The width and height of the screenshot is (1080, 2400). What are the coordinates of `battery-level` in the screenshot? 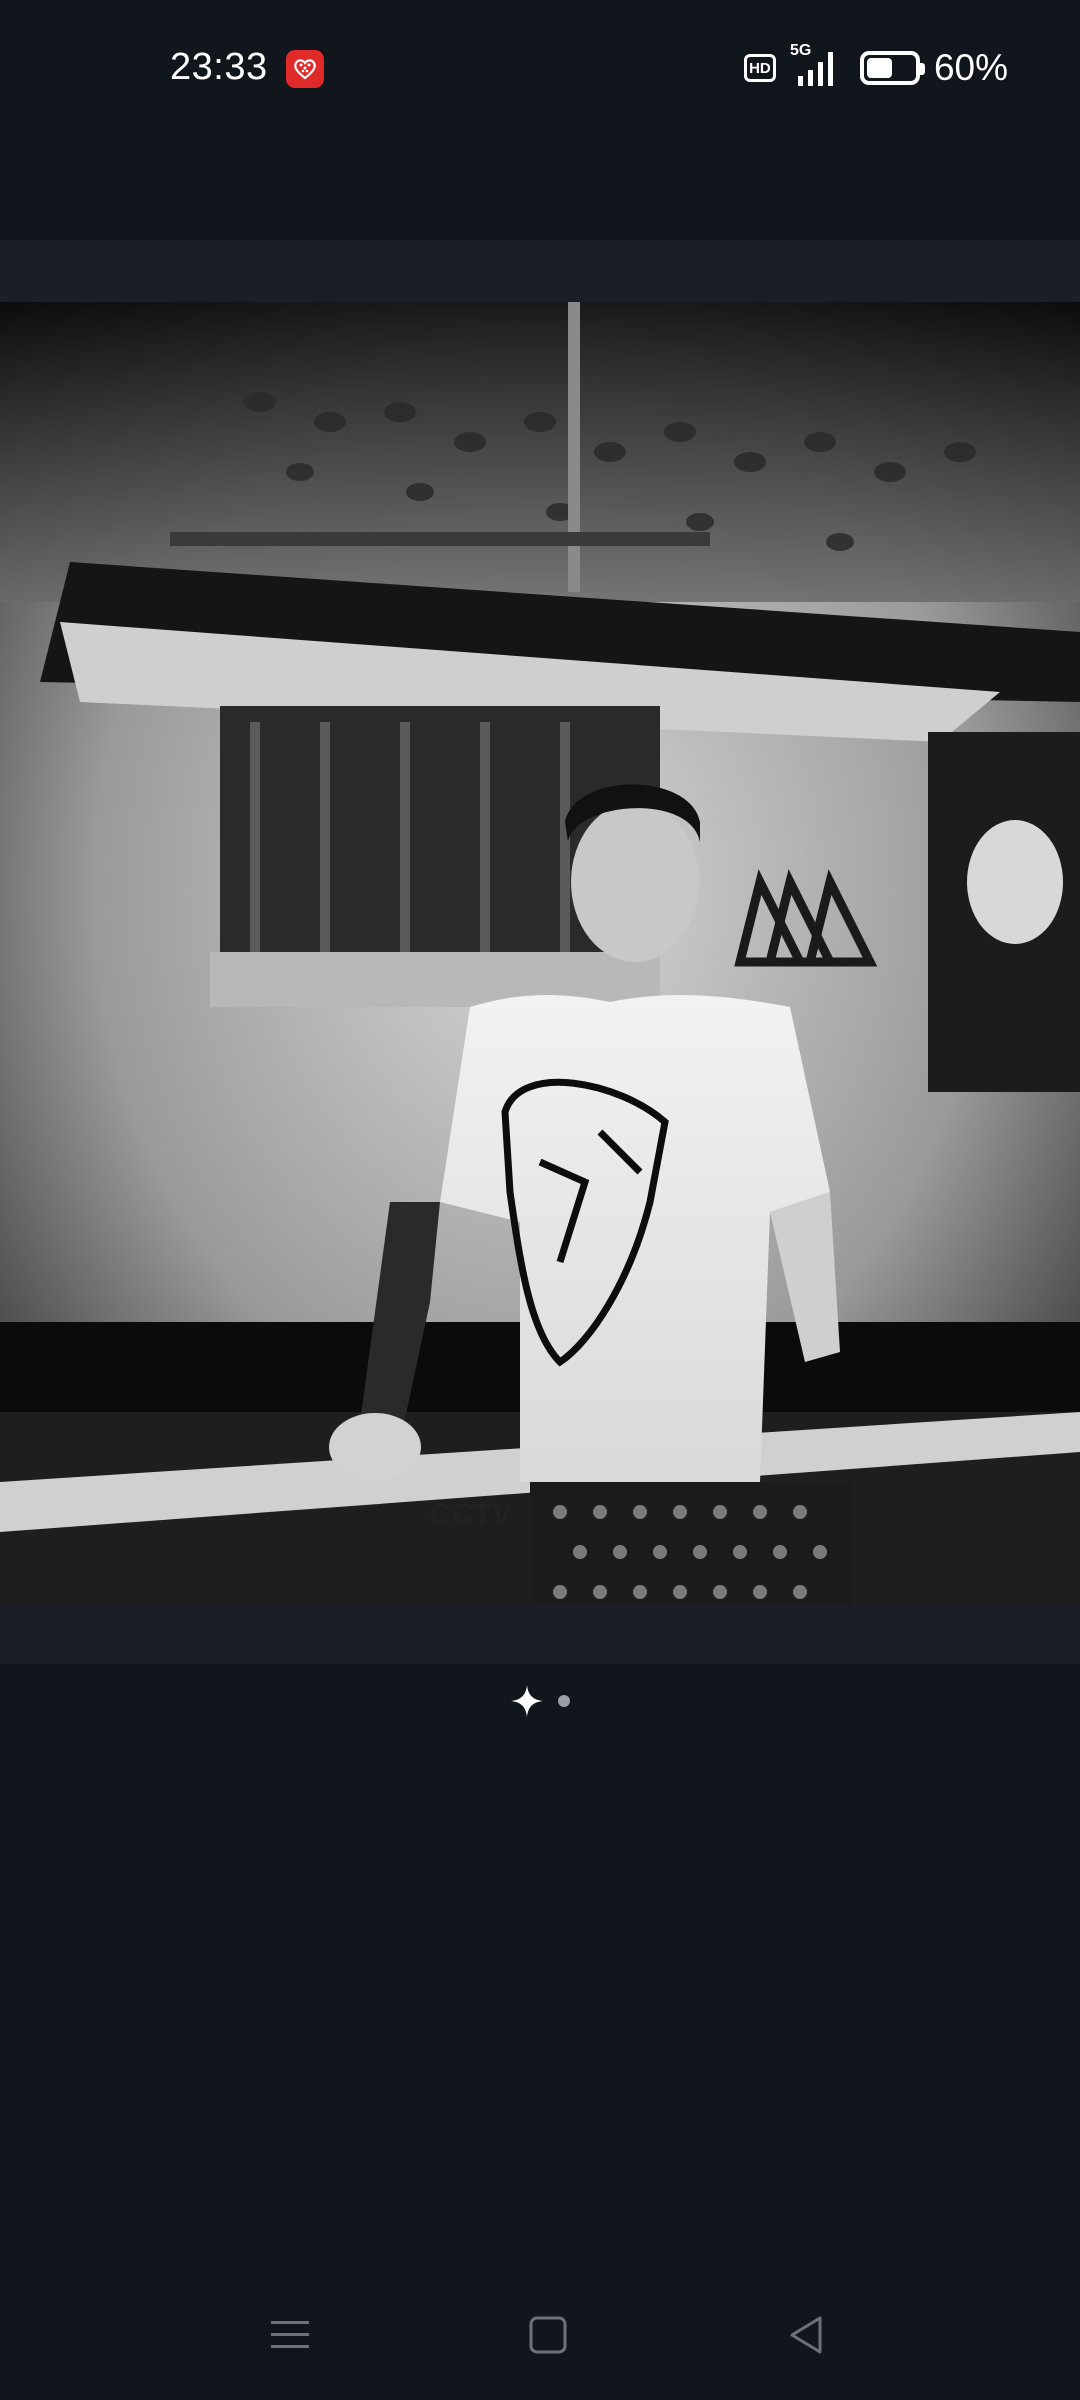 It's located at (879, 68).